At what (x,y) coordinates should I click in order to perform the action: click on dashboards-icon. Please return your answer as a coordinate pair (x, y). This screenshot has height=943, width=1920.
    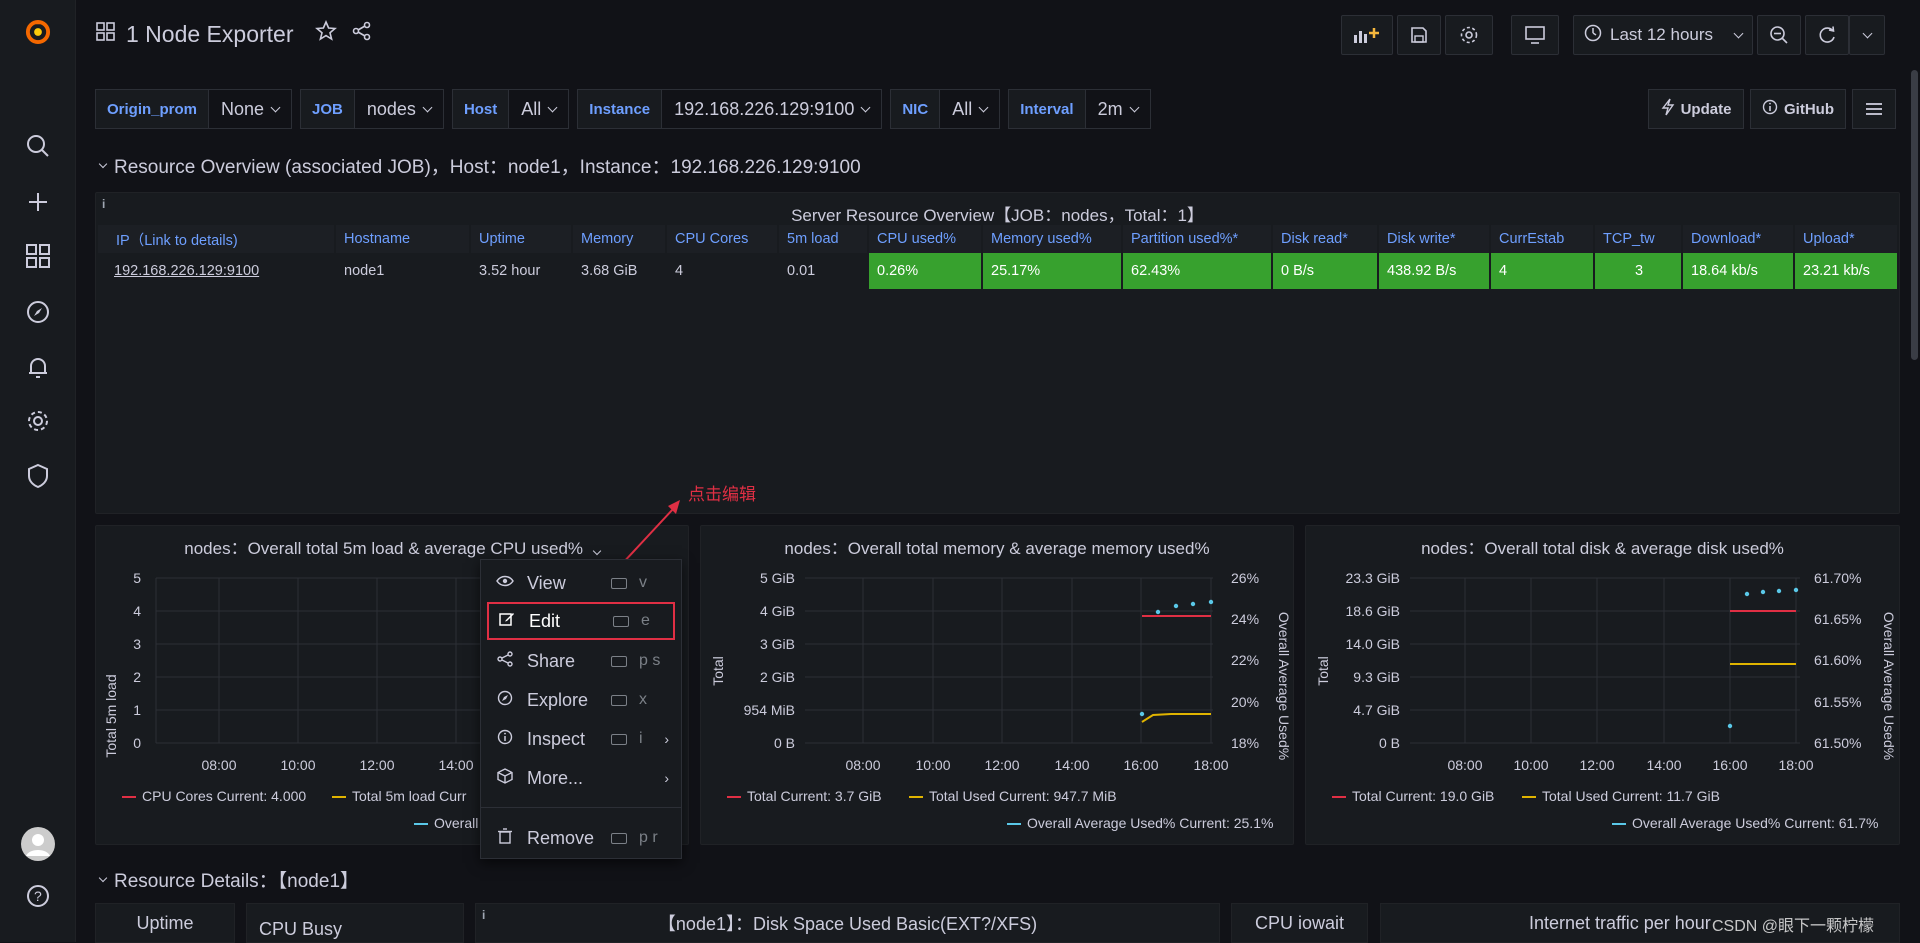
    Looking at the image, I should click on (38, 256).